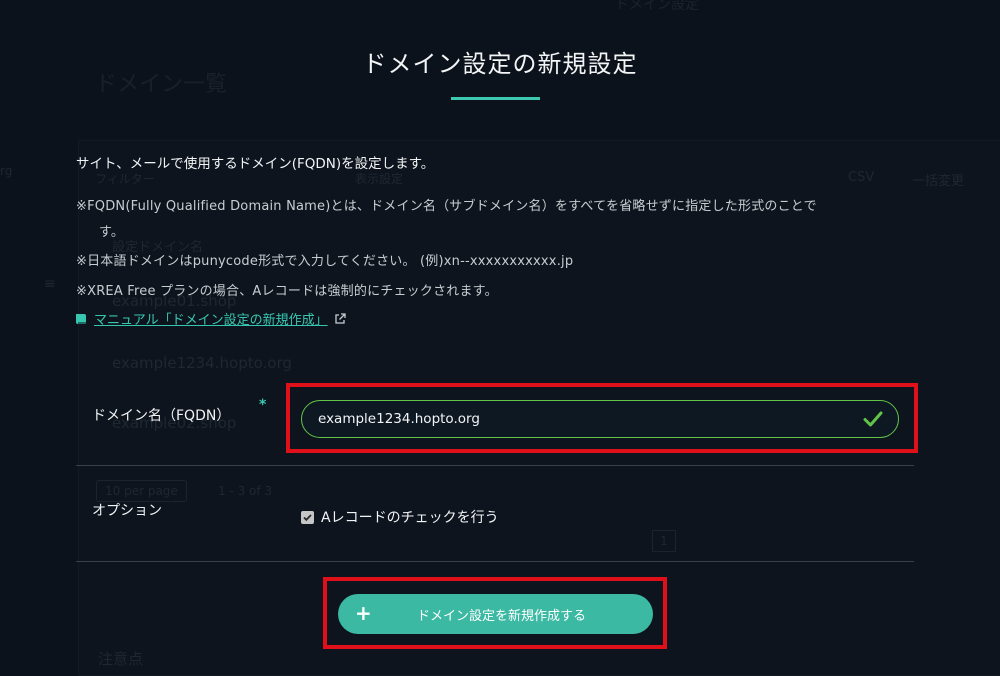 The width and height of the screenshot is (1000, 676). Describe the element at coordinates (495, 98) in the screenshot. I see `title-underline` at that location.